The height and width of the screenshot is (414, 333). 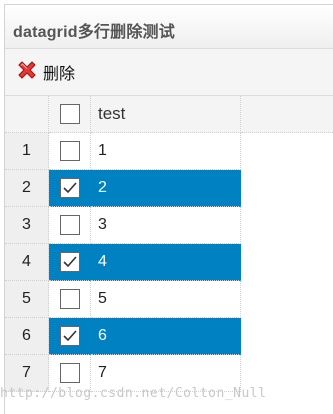 I want to click on panel-title: datagrid多行删除测试, so click(x=94, y=32).